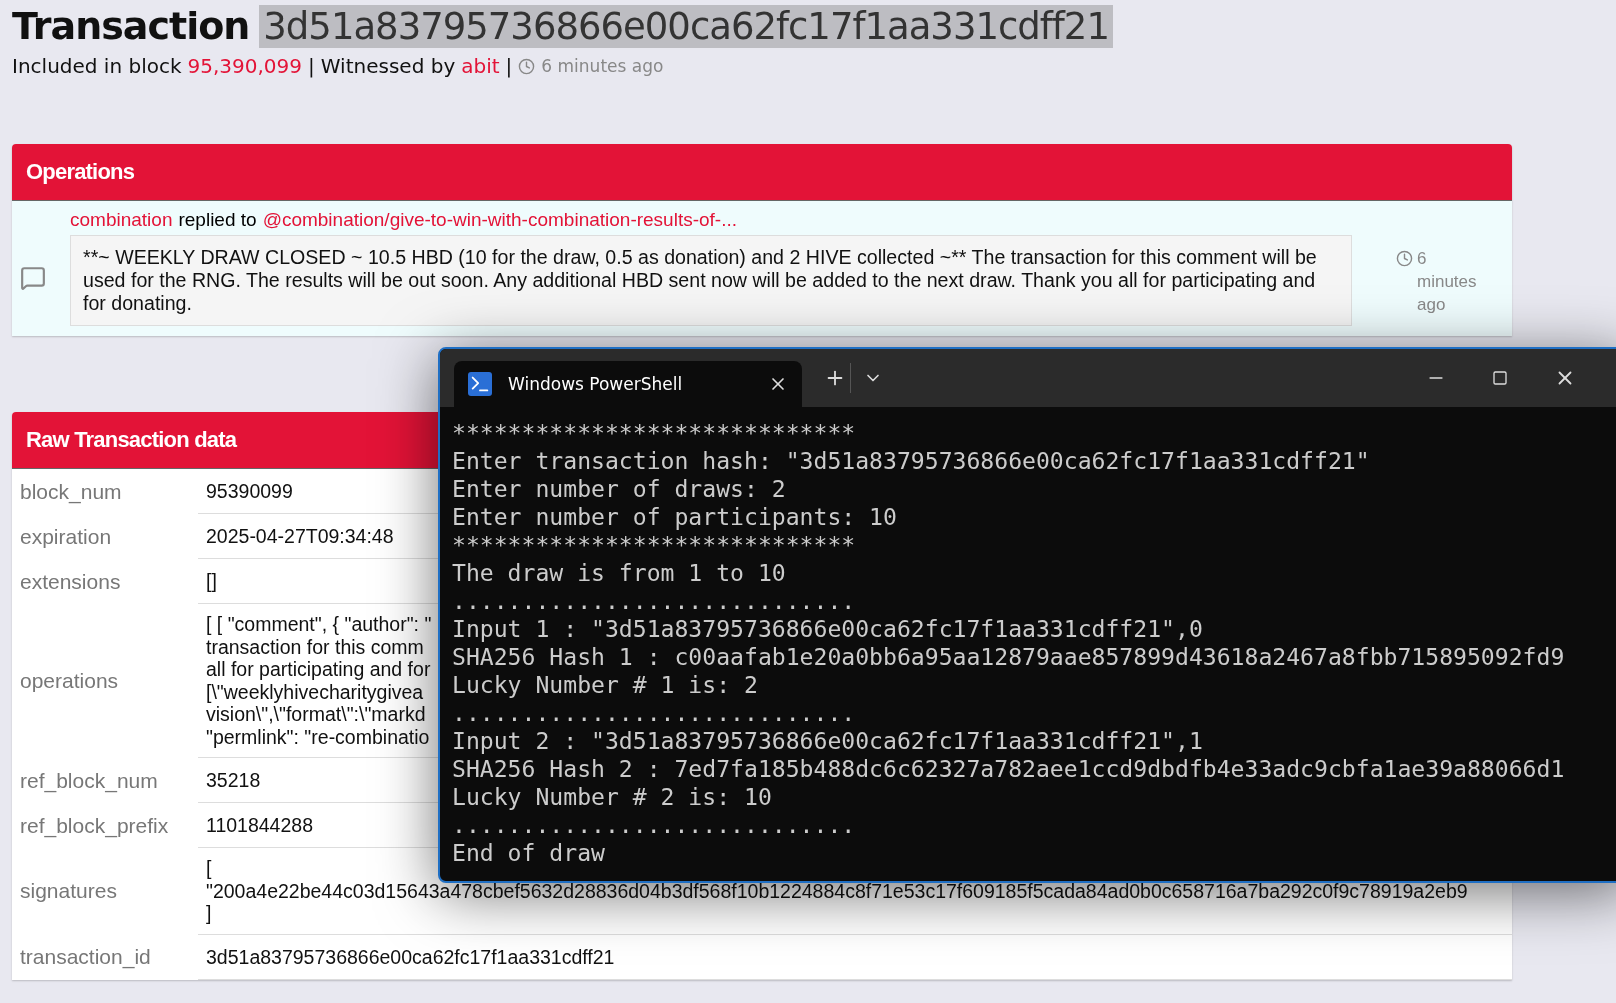  Describe the element at coordinates (686, 26) in the screenshot. I see `transaction-hash: 3d51a83795736866e00ca62fc17f1aa331cdff21` at that location.